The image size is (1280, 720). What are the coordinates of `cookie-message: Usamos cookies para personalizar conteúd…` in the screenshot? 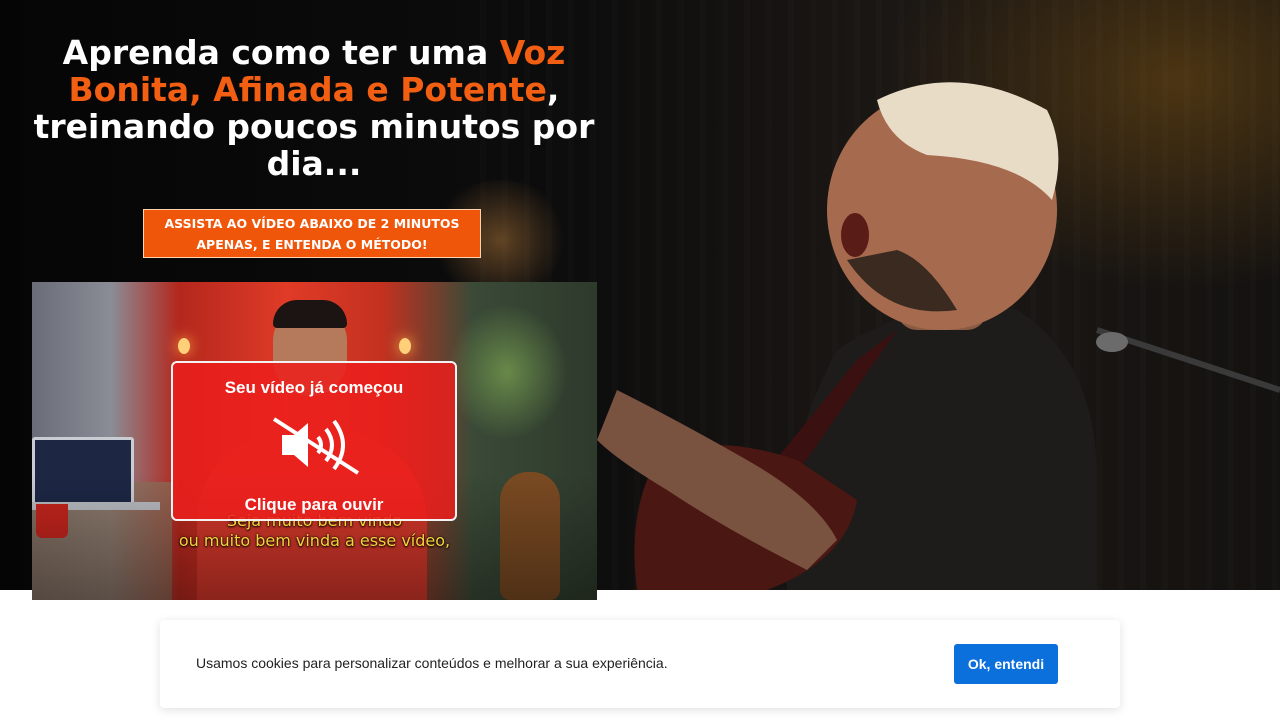 It's located at (432, 663).